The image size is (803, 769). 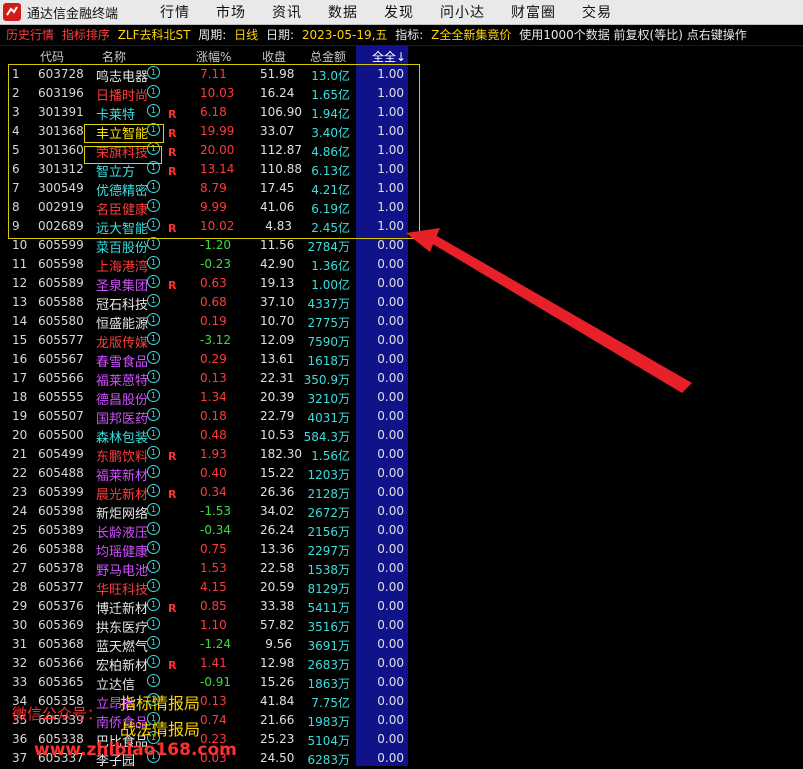 I want to click on annotation-arrow, so click(x=549, y=310).